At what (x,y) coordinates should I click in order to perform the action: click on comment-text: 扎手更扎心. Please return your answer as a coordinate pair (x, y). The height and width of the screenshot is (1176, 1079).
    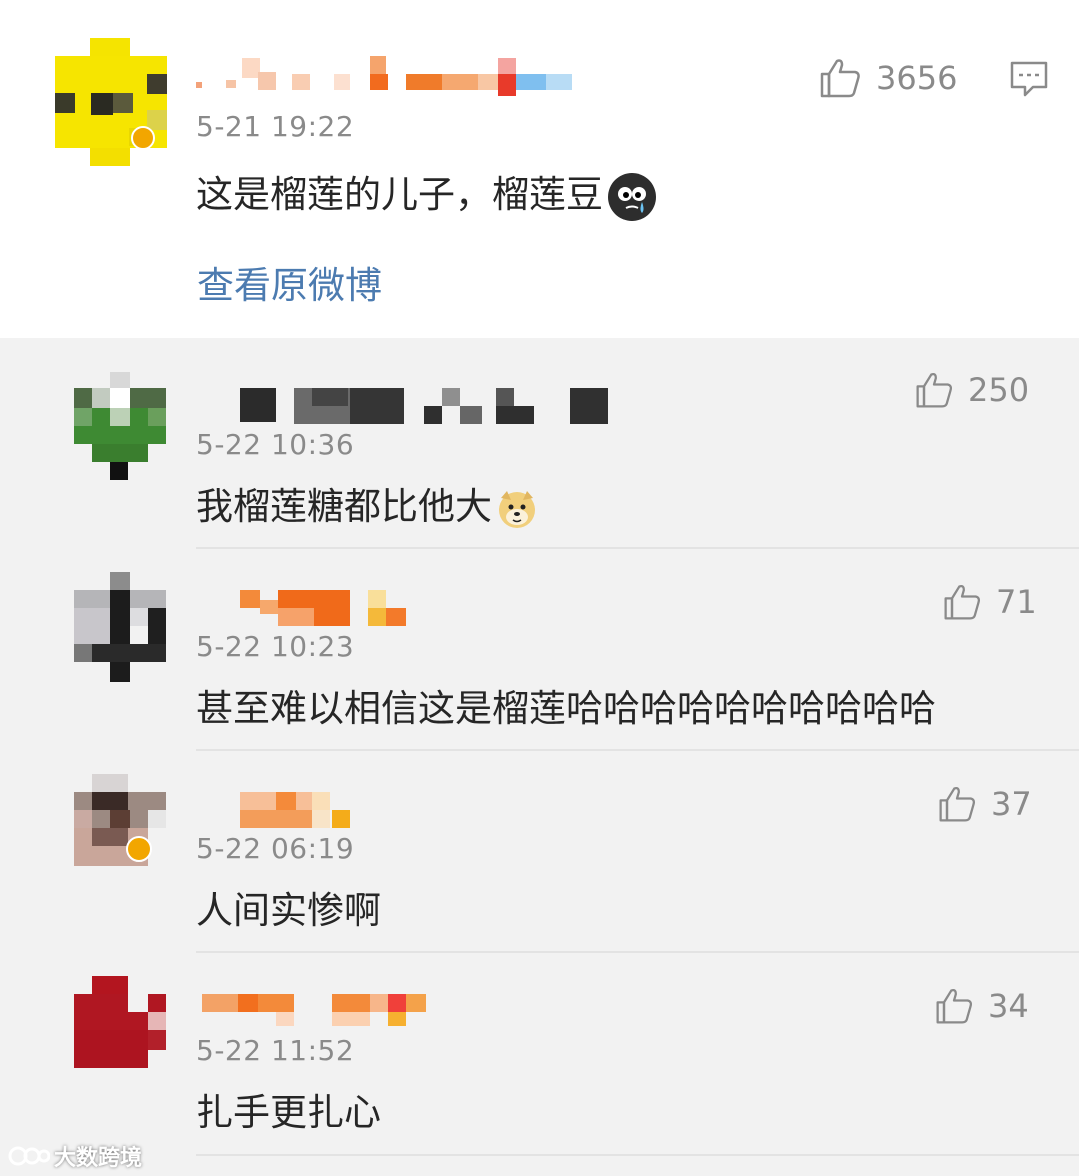
    Looking at the image, I should click on (288, 1112).